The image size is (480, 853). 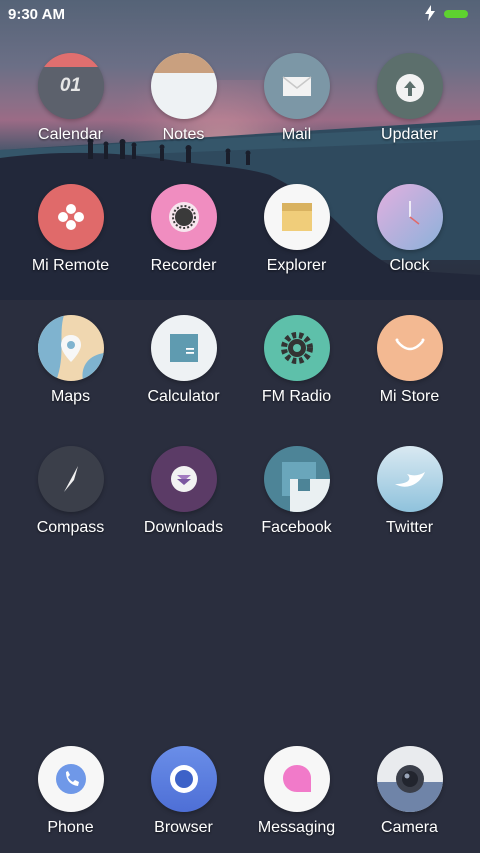 I want to click on app-label: Mi Store, so click(x=409, y=396).